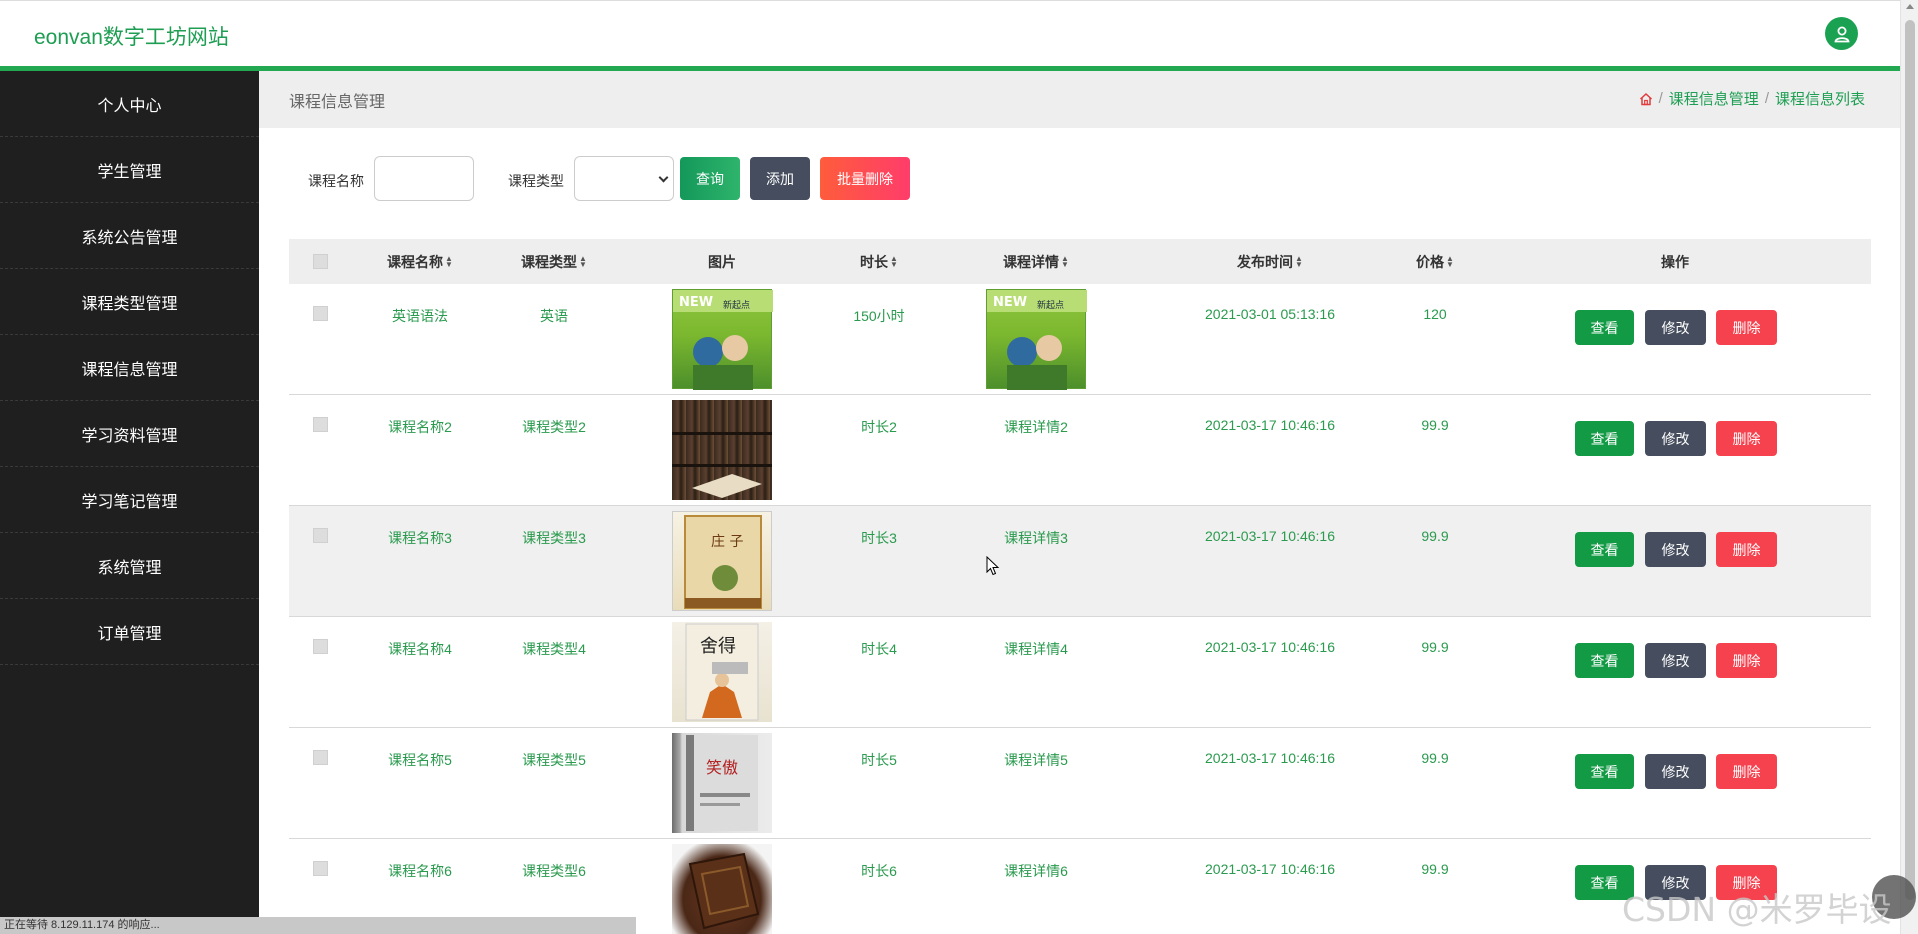  I want to click on home-icon, so click(1646, 99).